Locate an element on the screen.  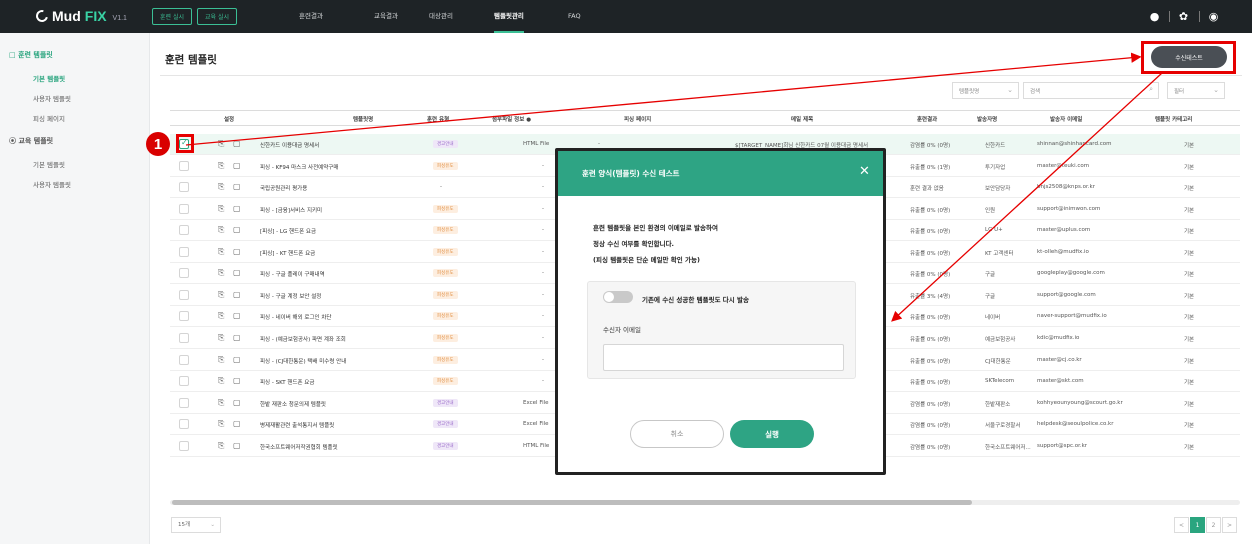
run-button: 실행 is located at coordinates (772, 434).